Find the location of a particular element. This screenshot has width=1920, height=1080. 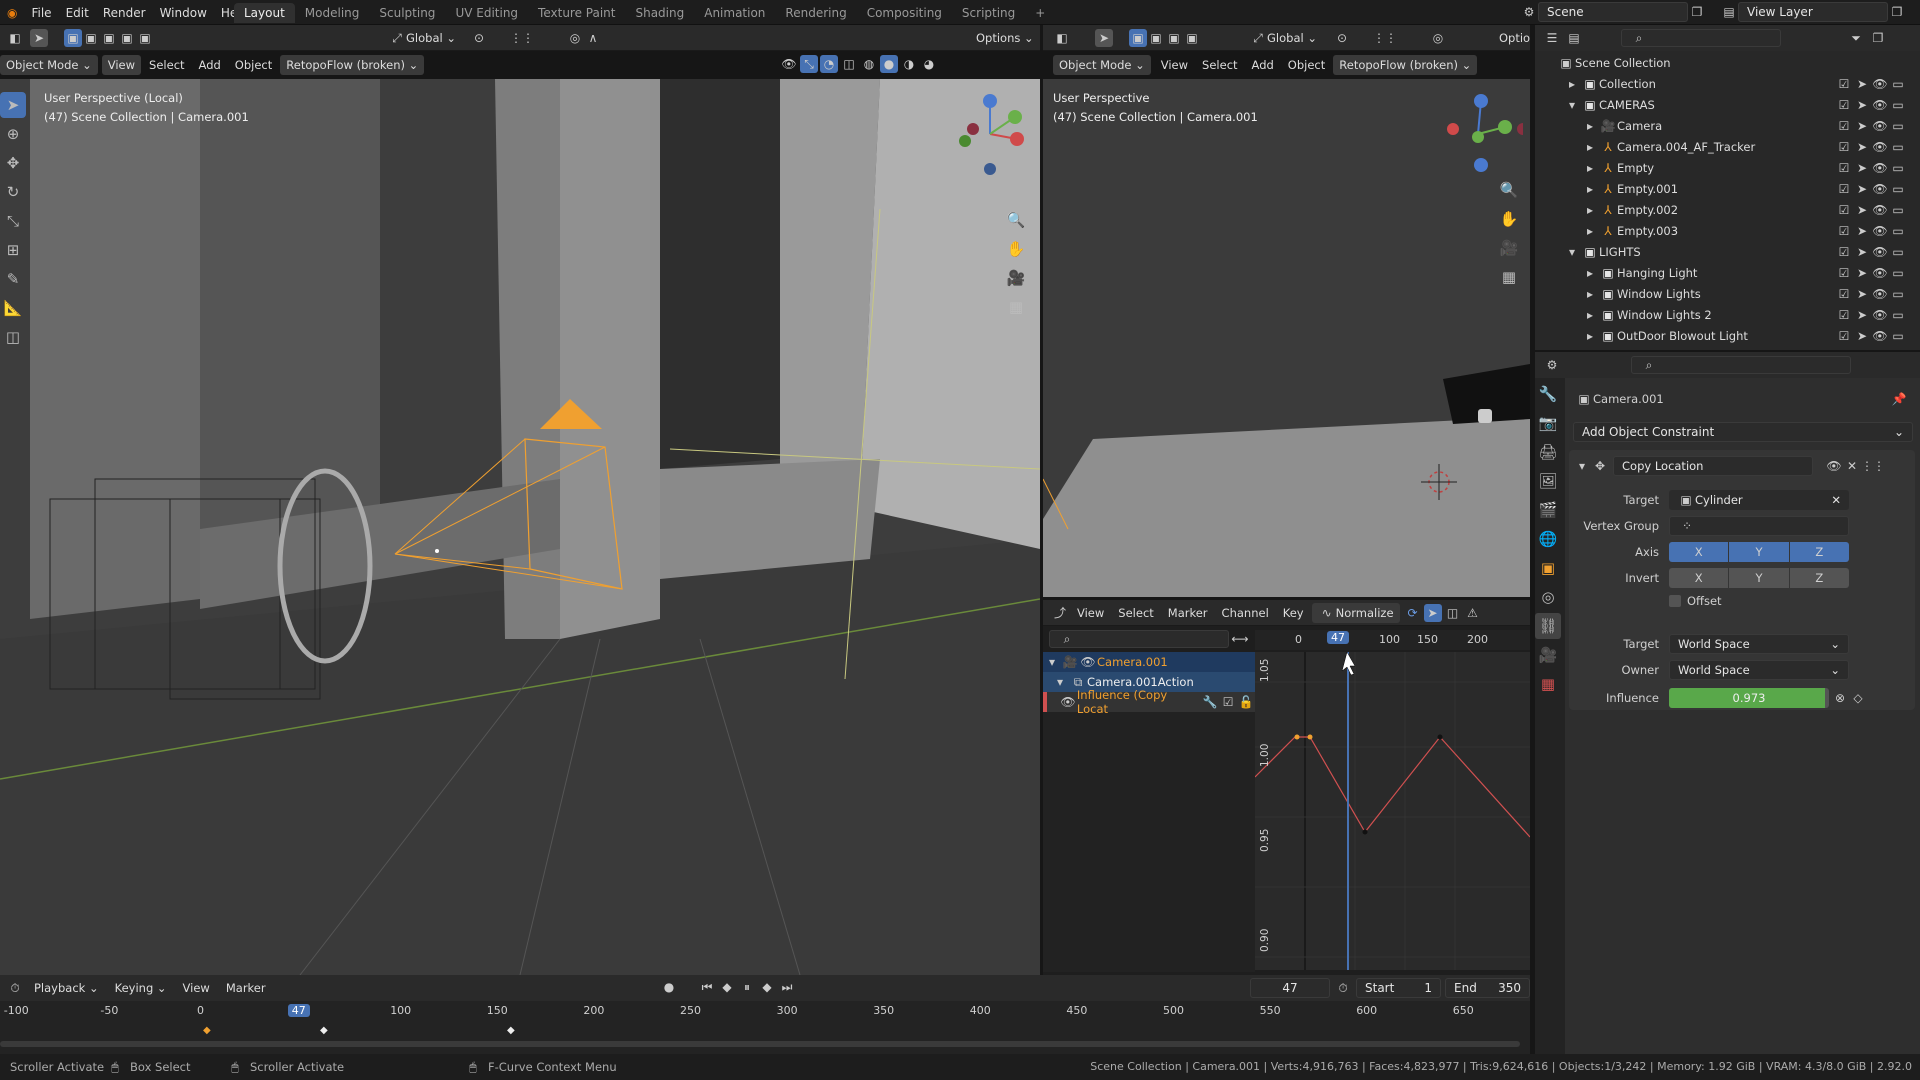

select-mode-extend-icon-right: ▣ is located at coordinates (1156, 38).